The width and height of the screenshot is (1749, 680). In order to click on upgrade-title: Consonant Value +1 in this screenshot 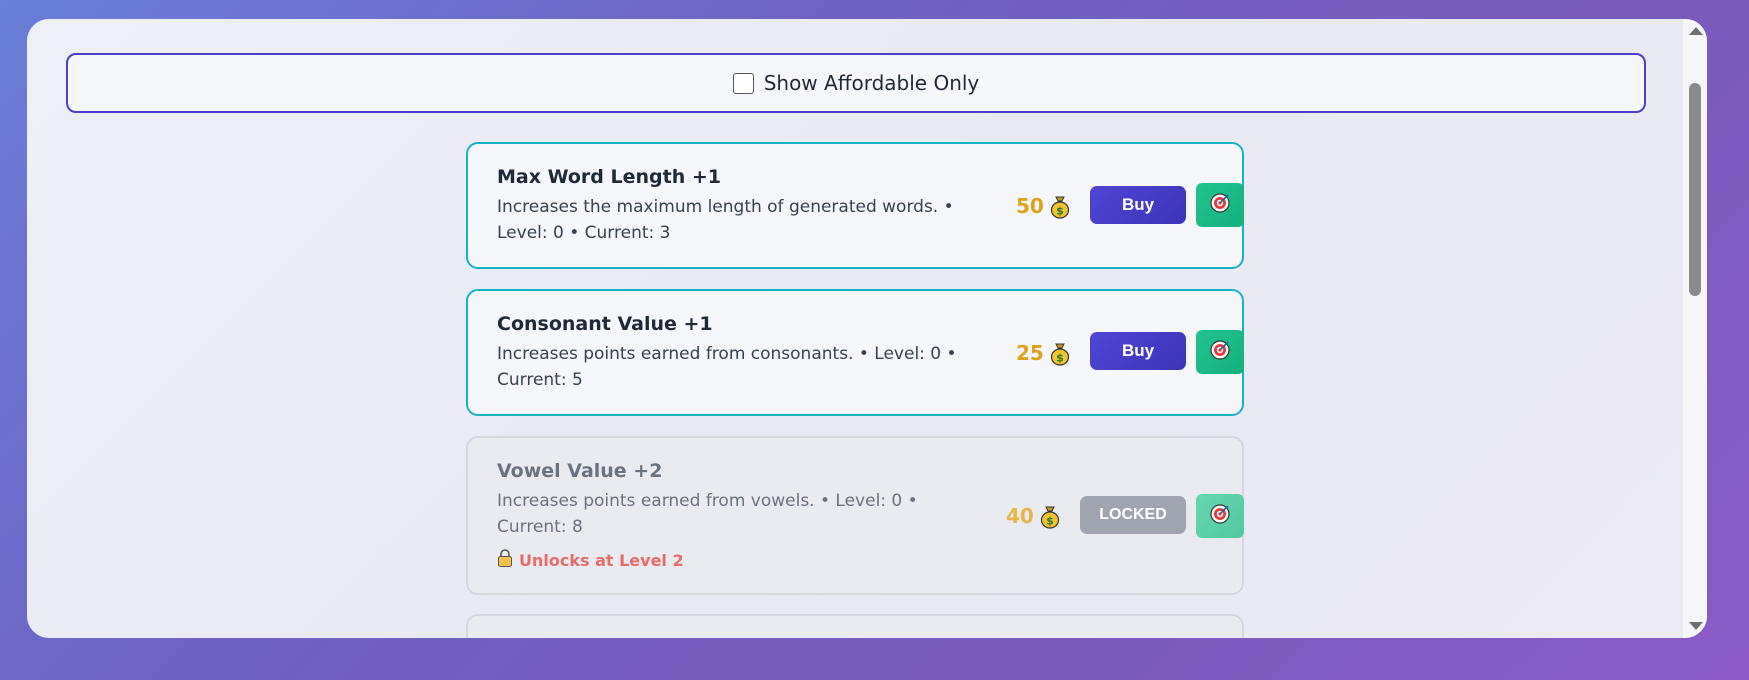, I will do `click(605, 324)`.